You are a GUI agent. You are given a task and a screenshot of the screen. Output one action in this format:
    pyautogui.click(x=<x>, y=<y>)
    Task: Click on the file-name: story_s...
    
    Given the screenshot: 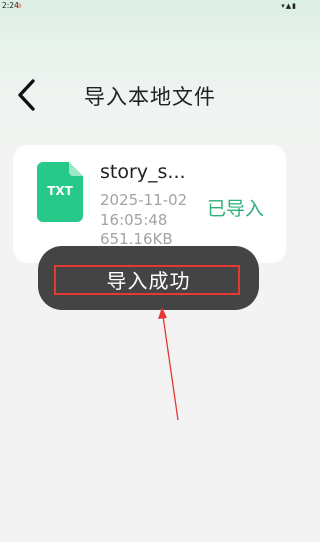 What is the action you would take?
    pyautogui.click(x=143, y=172)
    